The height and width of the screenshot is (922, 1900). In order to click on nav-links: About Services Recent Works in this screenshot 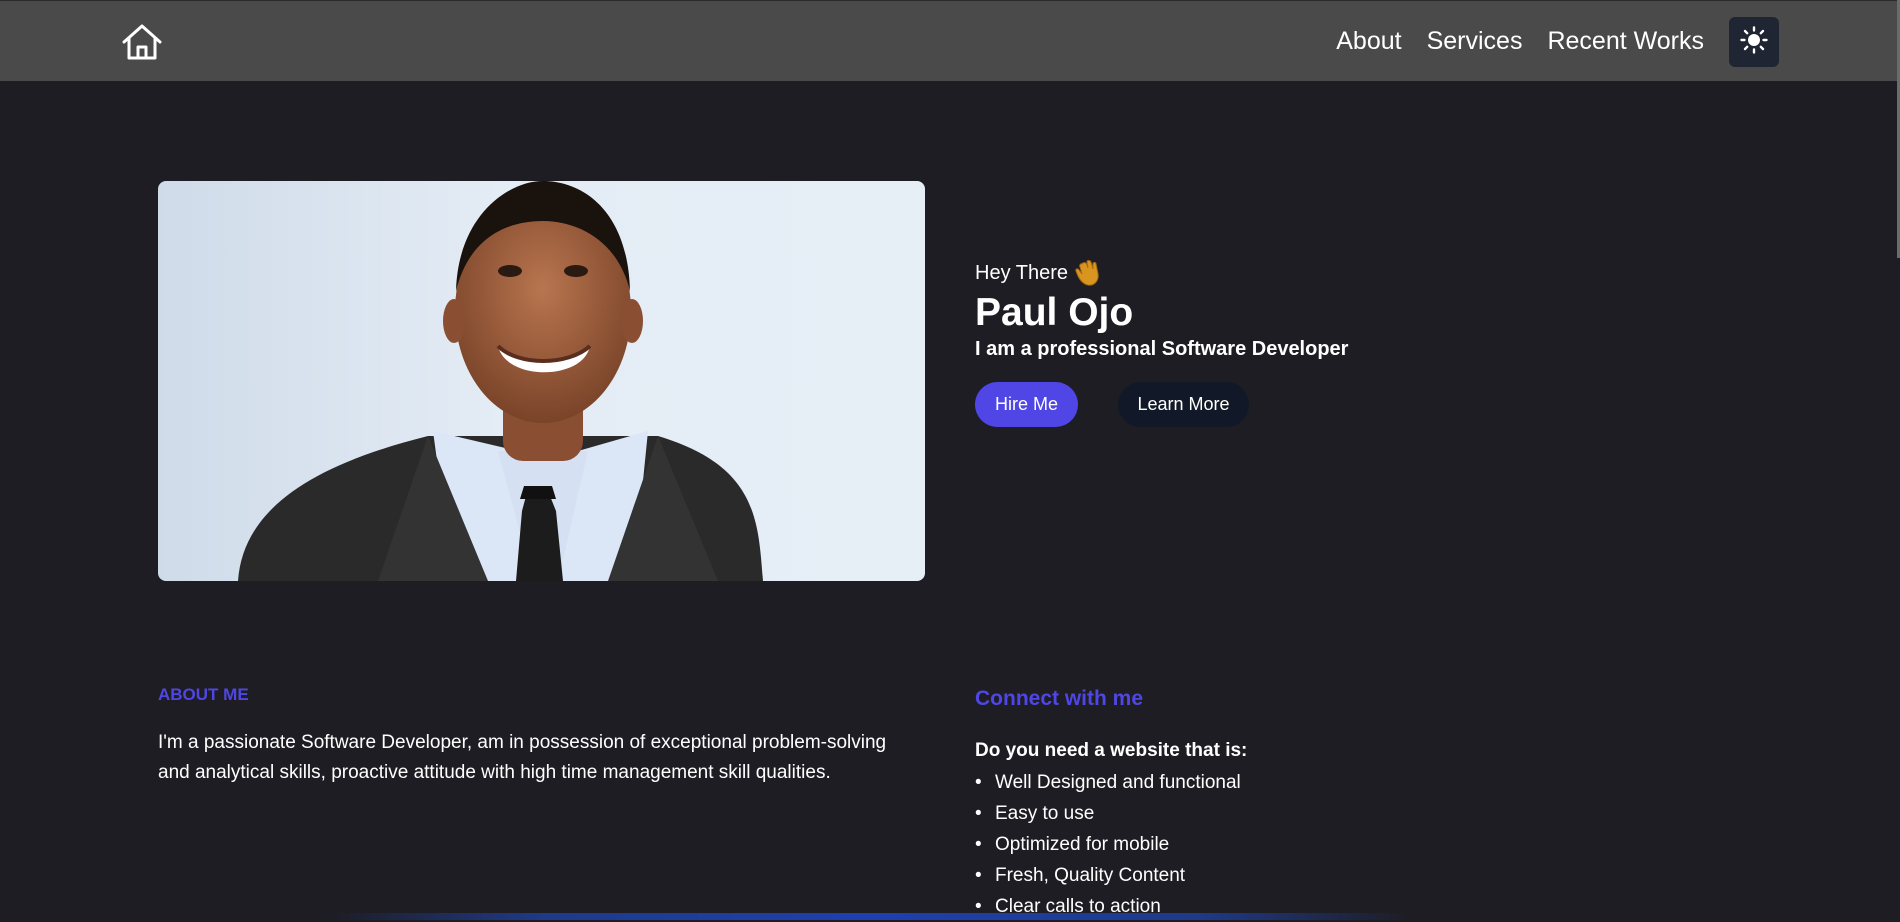, I will do `click(1507, 41)`.